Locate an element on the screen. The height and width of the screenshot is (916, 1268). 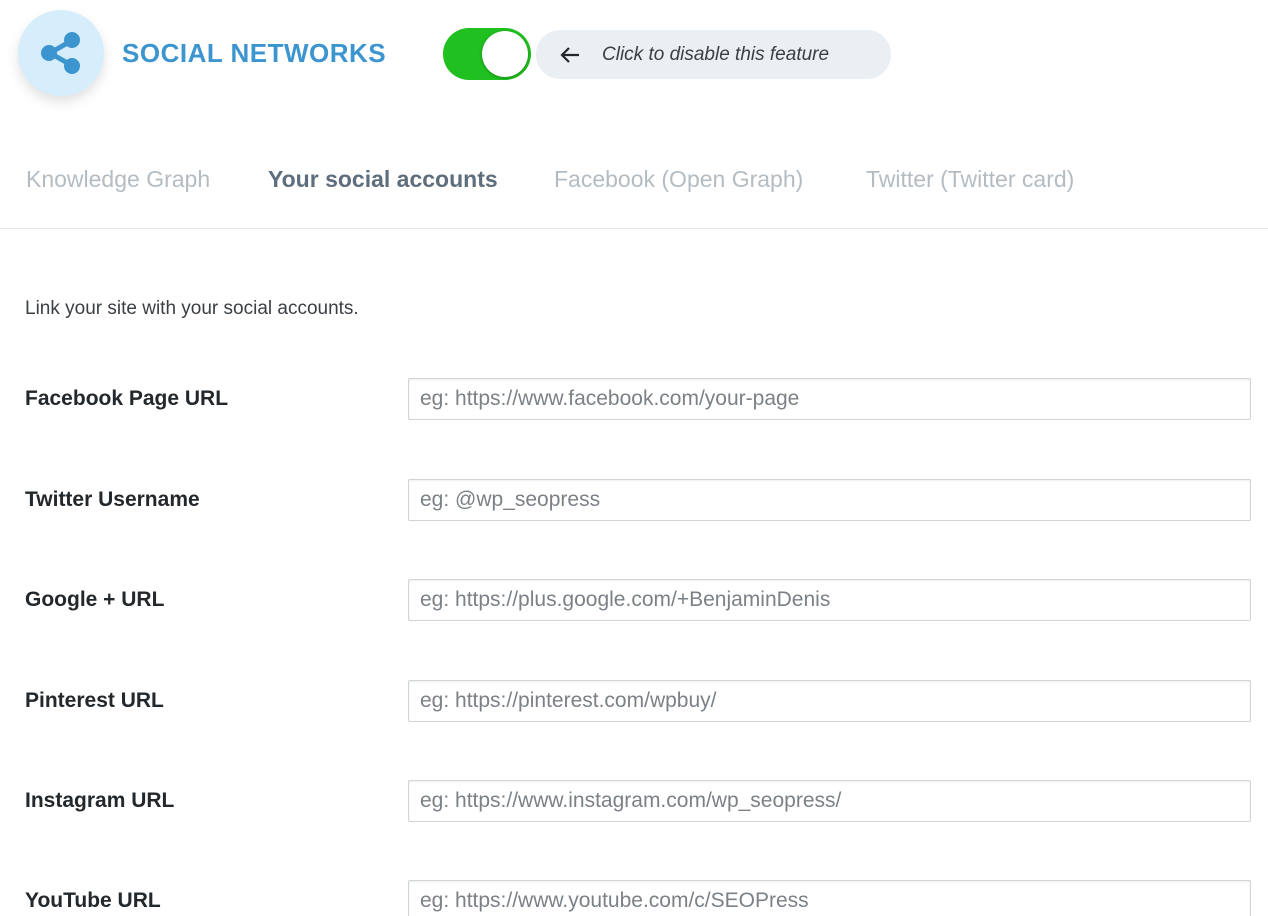
instagram-url-input is located at coordinates (829, 801).